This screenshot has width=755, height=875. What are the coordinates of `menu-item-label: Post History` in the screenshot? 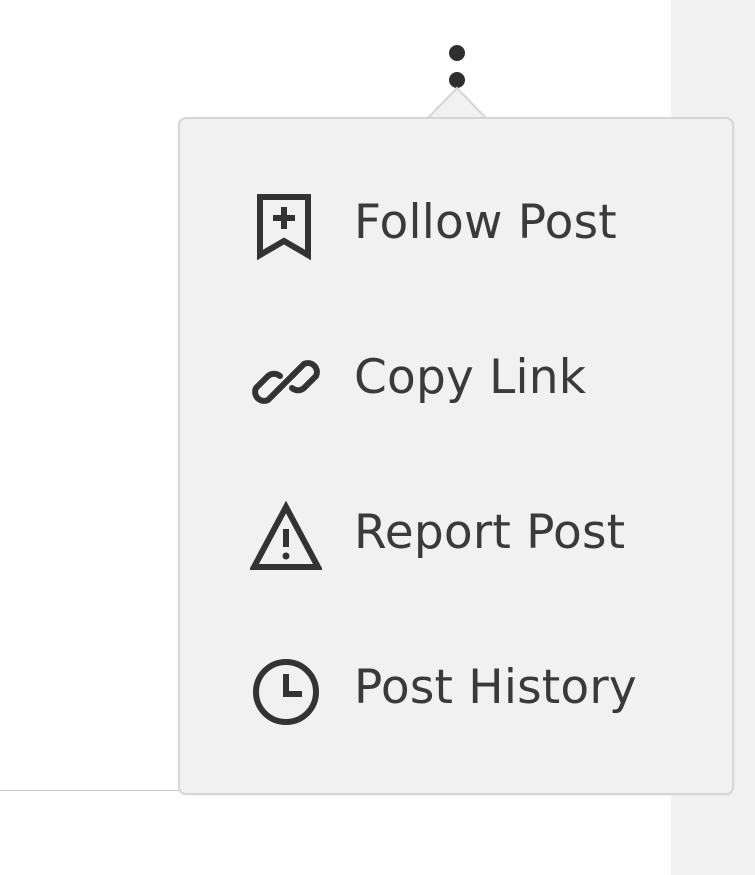 It's located at (495, 687).